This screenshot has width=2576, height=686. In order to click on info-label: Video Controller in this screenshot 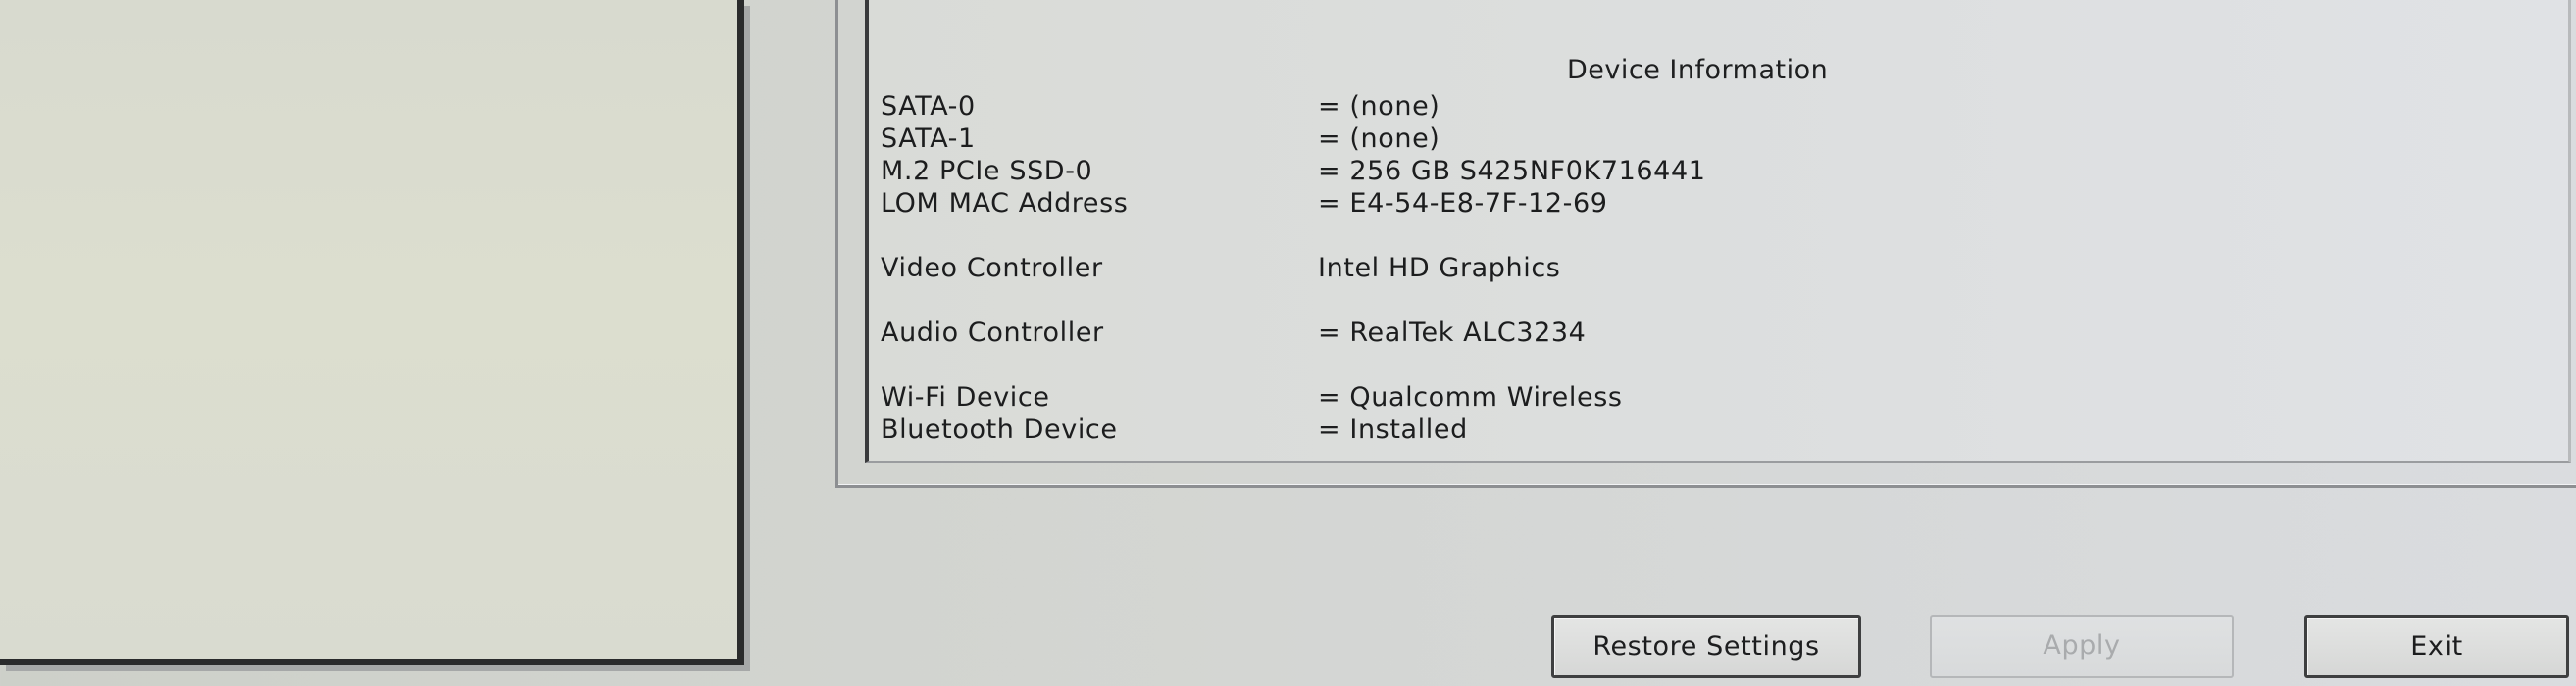, I will do `click(992, 268)`.